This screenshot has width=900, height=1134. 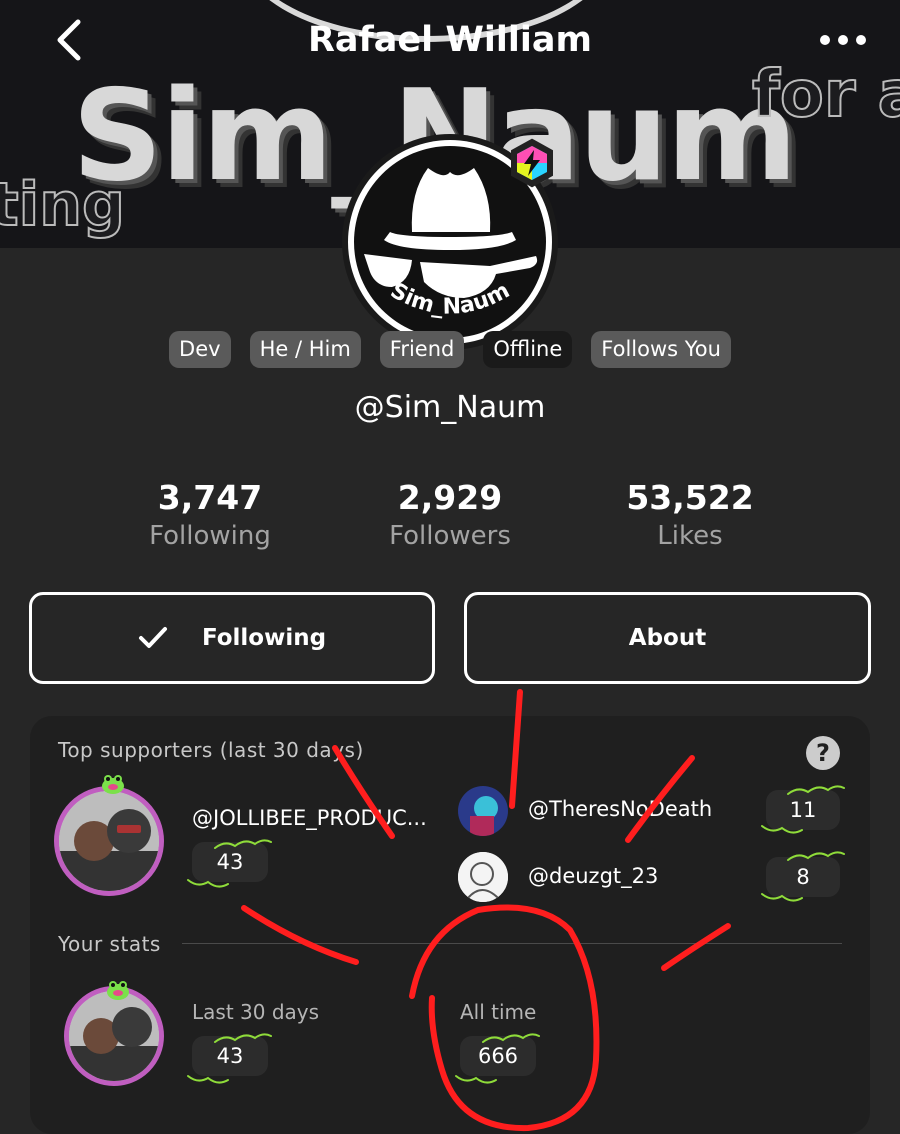 I want to click on page-title: Rafael William, so click(x=450, y=40).